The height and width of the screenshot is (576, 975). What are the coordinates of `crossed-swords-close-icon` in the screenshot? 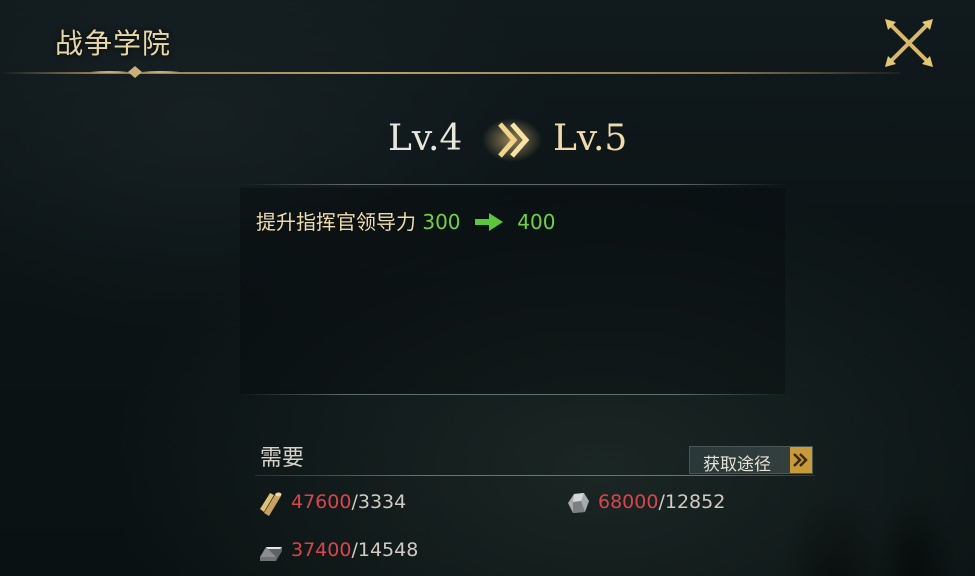 It's located at (909, 43).